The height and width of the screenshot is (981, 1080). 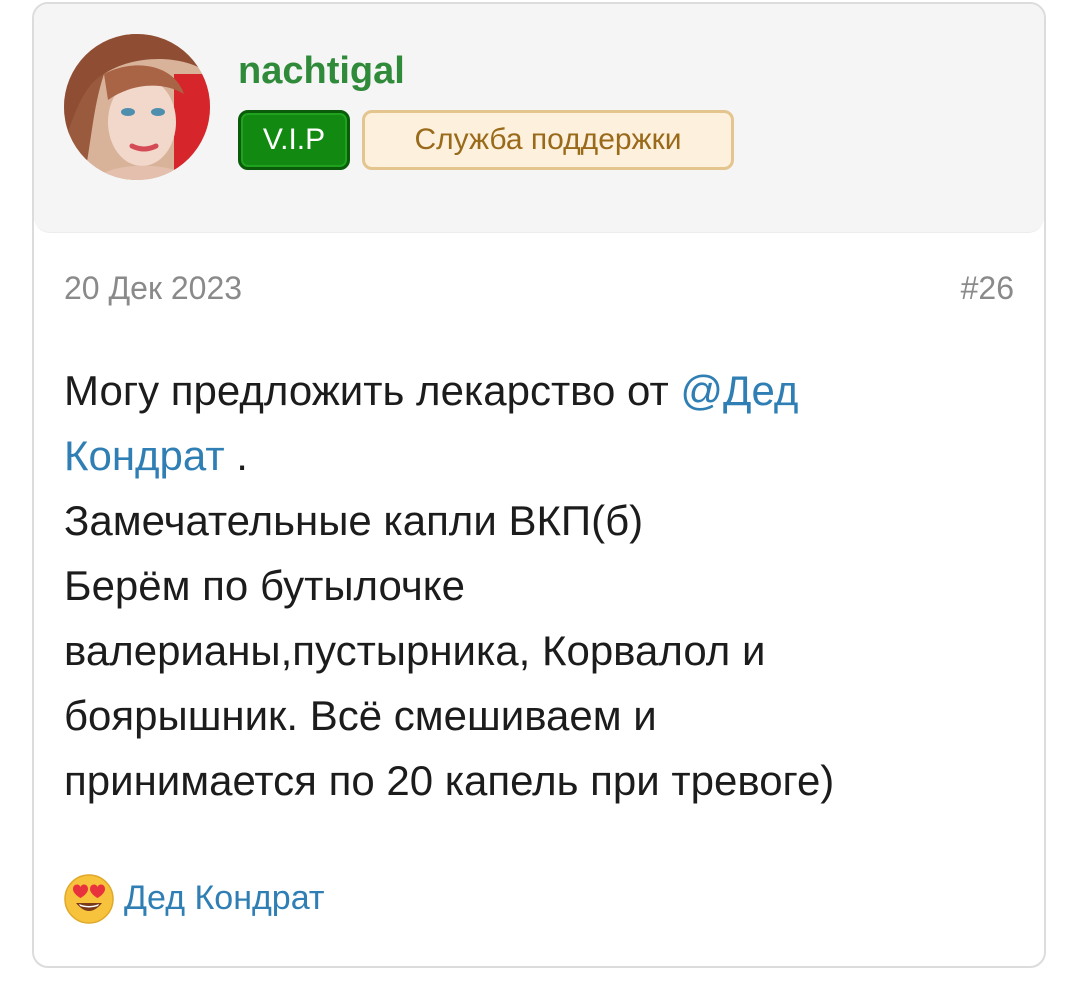 I want to click on post-body-line-1: Могу предложить лекарство от @Дед, so click(x=534, y=390).